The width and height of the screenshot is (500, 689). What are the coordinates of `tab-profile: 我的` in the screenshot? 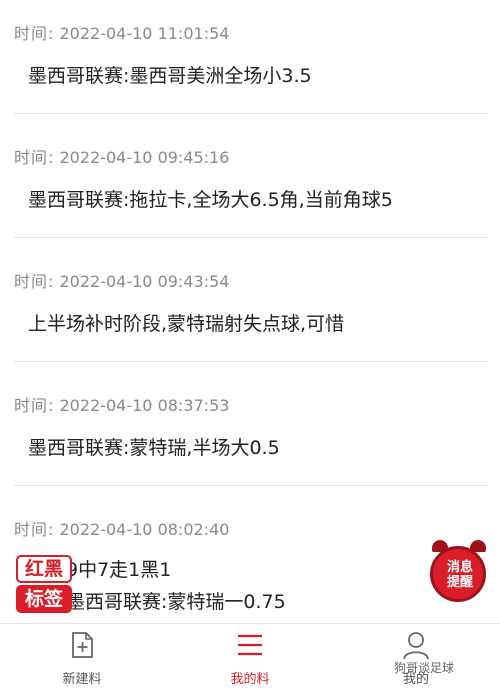 It's located at (416, 656).